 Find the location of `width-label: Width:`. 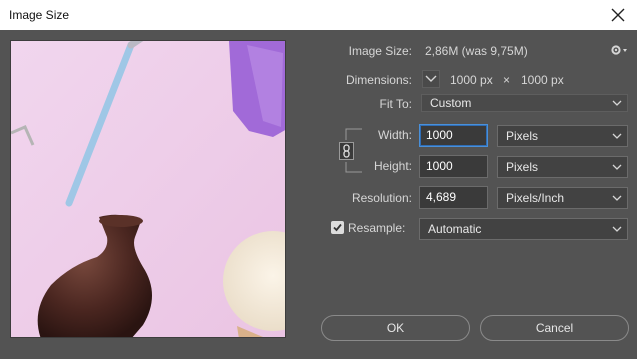

width-label: Width: is located at coordinates (394, 135).